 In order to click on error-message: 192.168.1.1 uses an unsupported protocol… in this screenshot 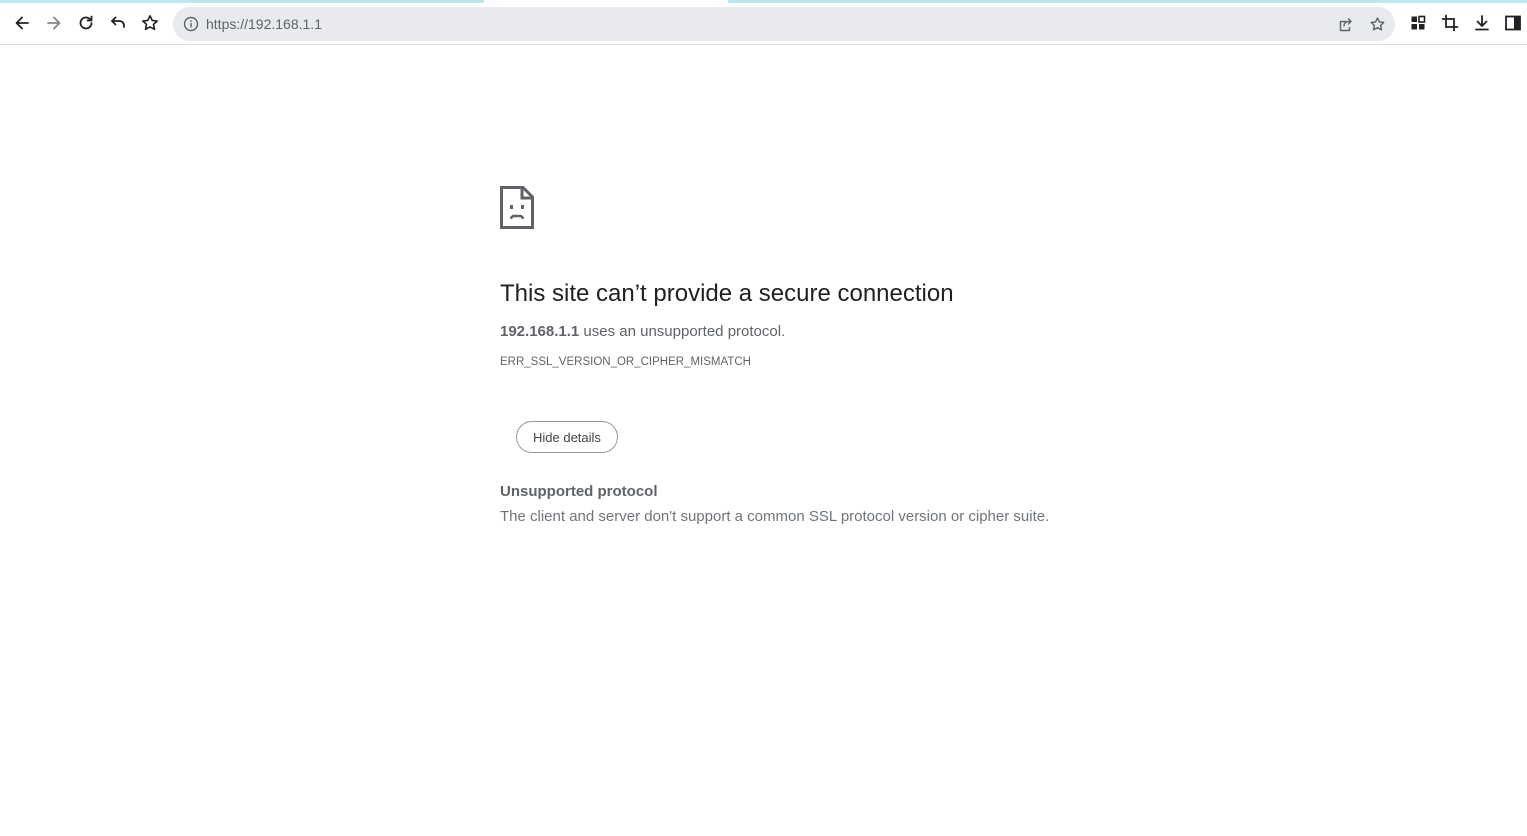, I will do `click(850, 332)`.